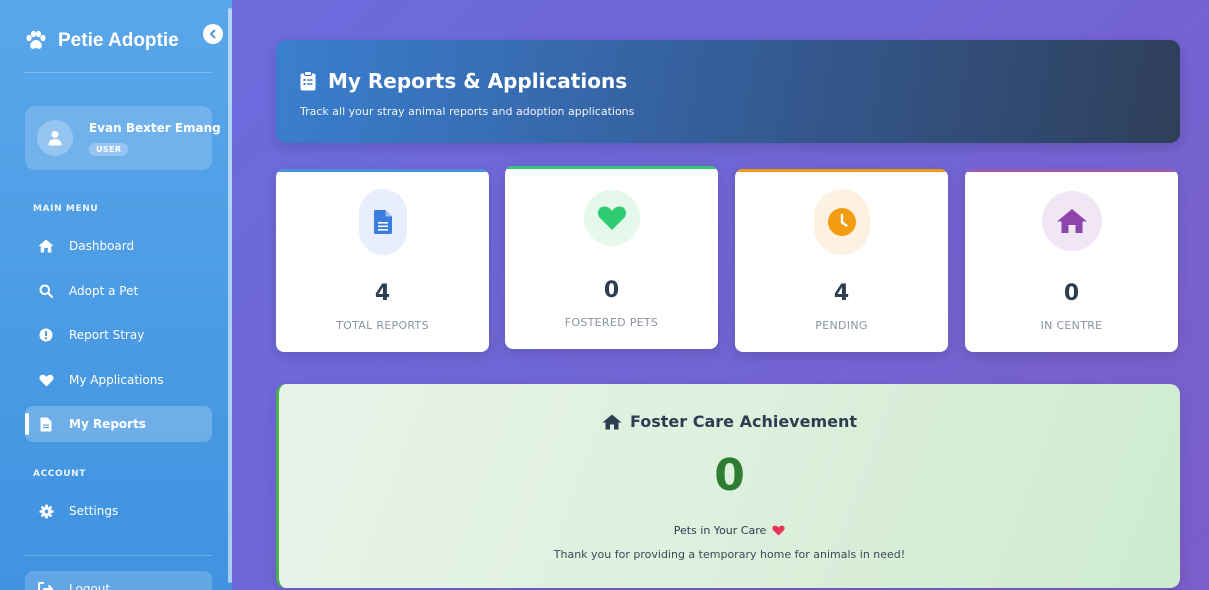 The width and height of the screenshot is (1209, 590). I want to click on sidebar-item-my-reports: My Reports, so click(118, 424).